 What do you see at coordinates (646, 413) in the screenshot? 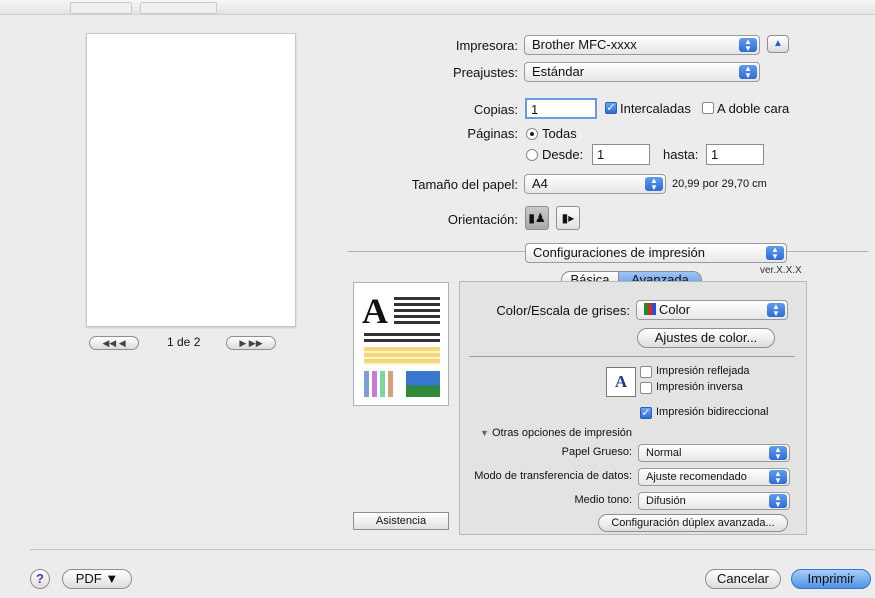
I see `bidirectional-checkbox: ✓` at bounding box center [646, 413].